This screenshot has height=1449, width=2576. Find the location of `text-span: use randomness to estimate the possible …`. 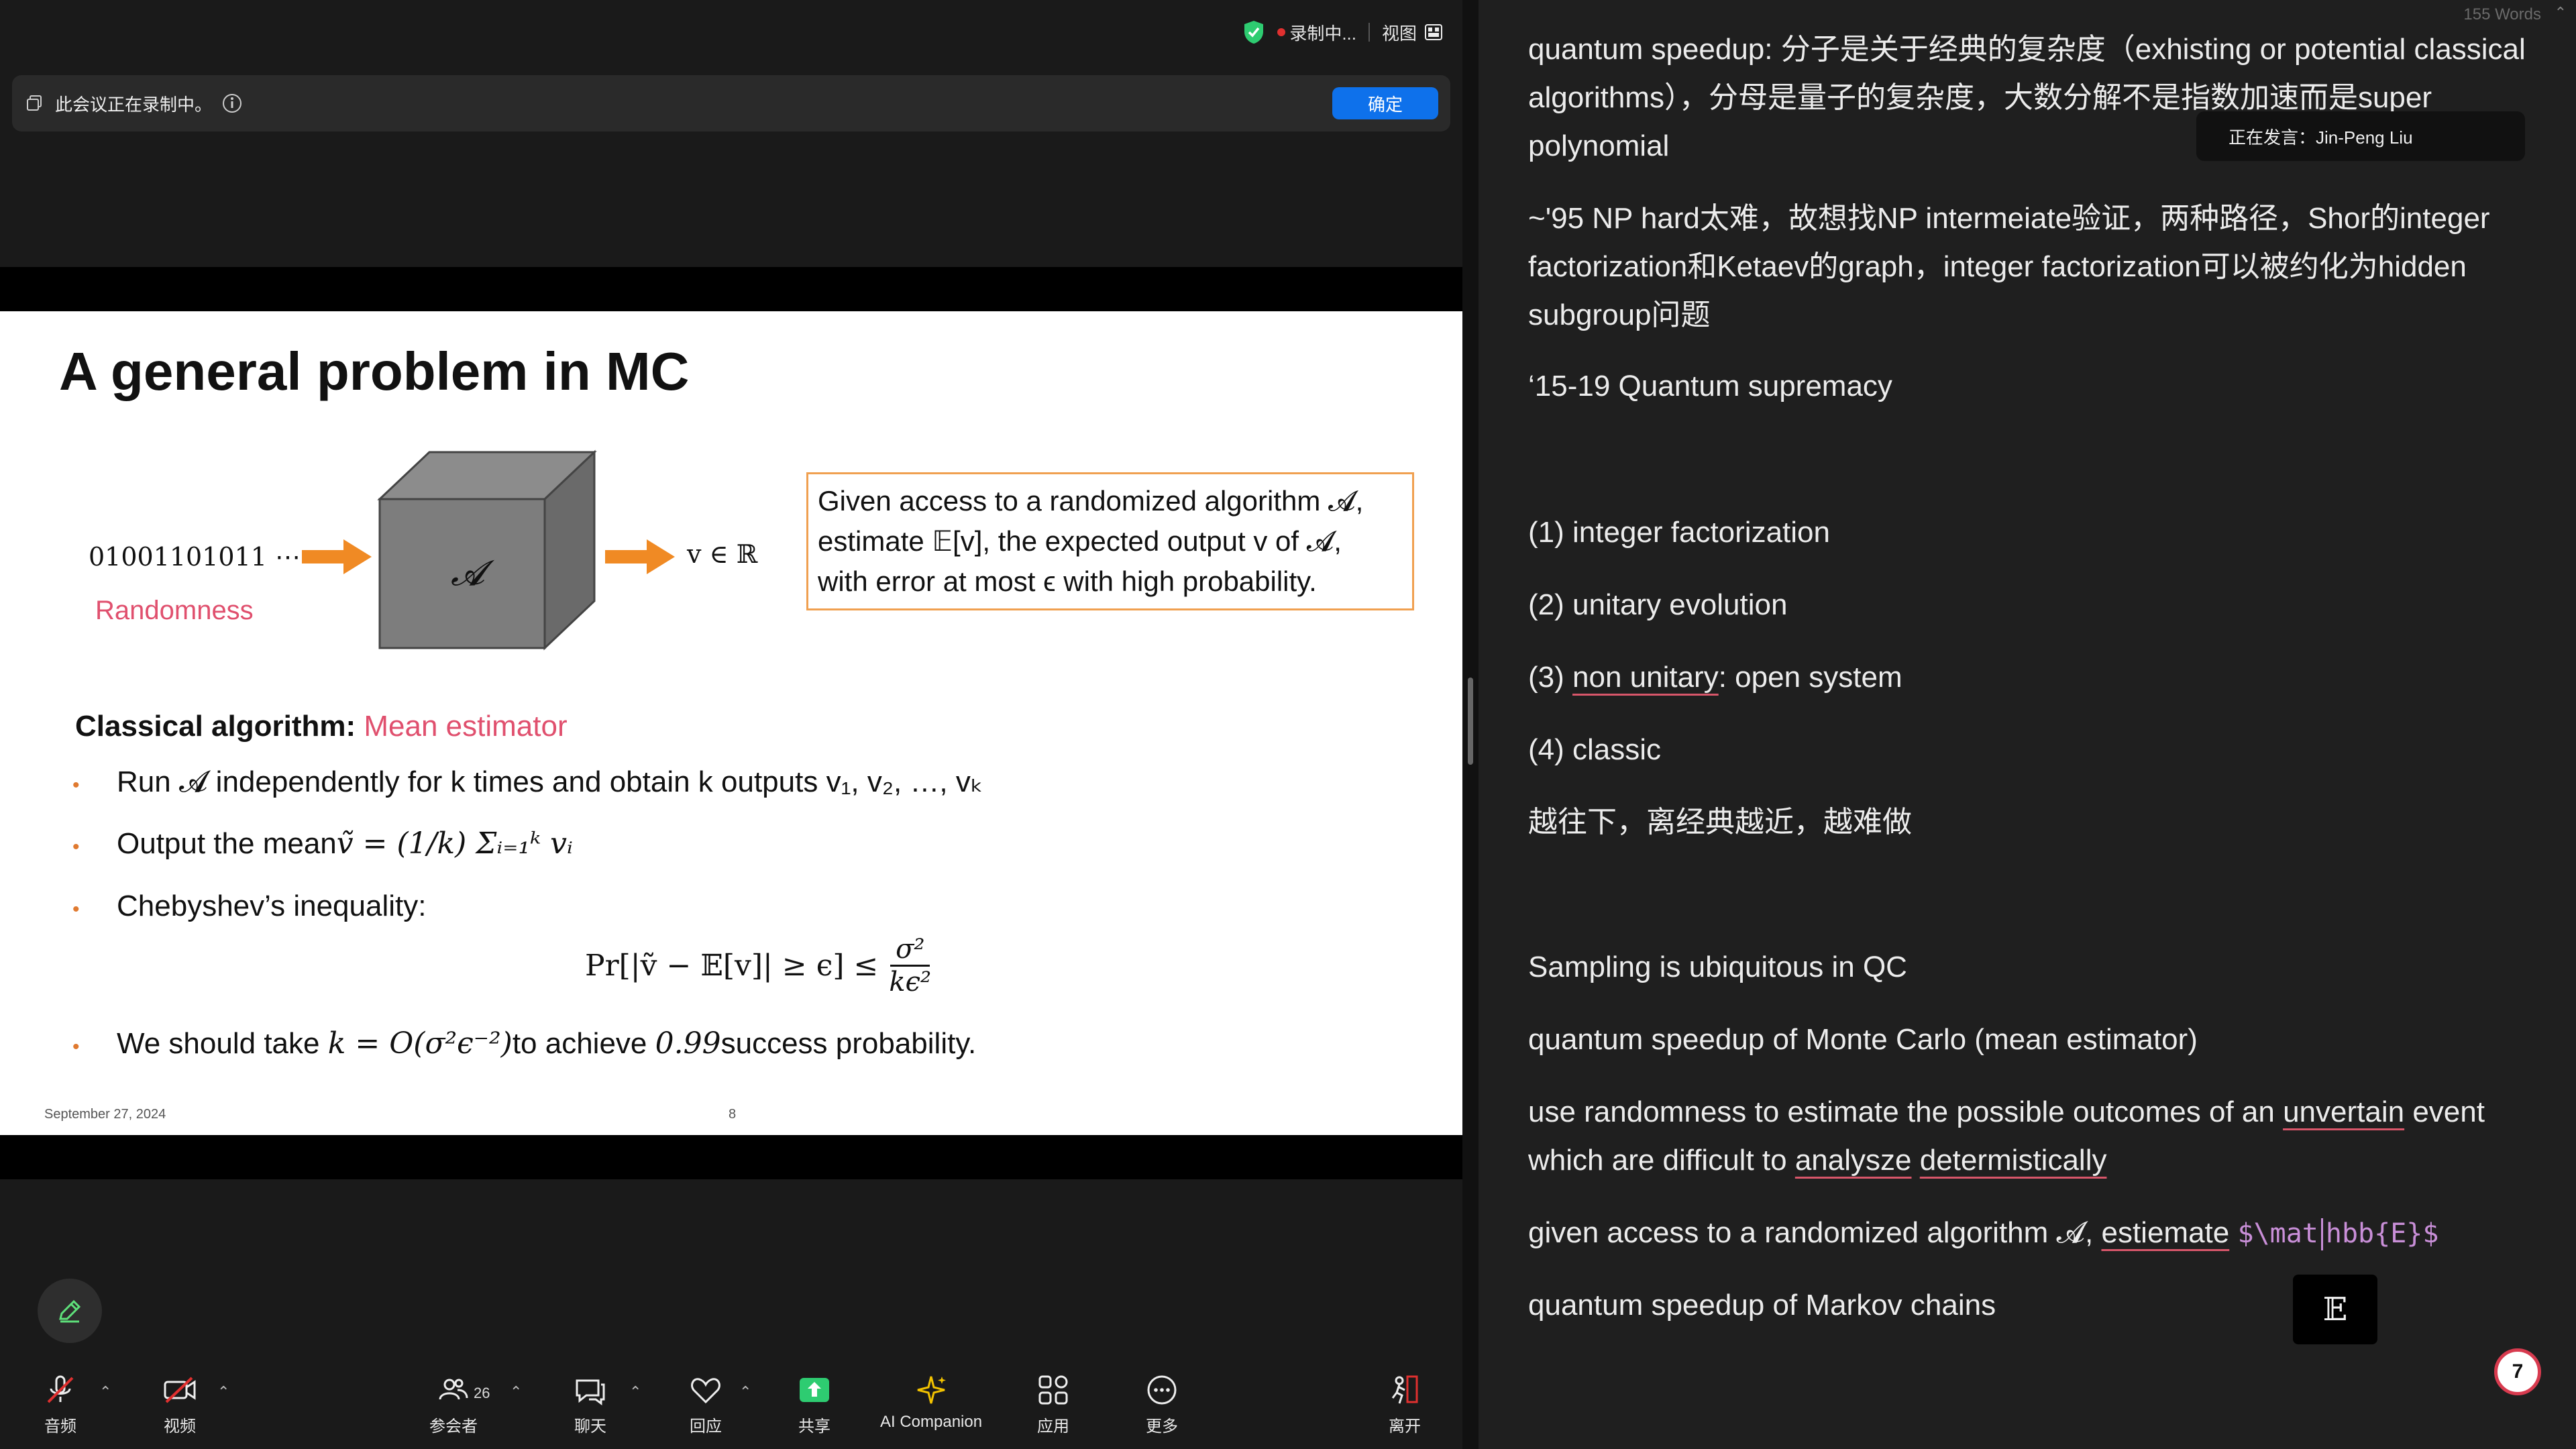

text-span: use randomness to estimate the possible … is located at coordinates (1906, 1111).